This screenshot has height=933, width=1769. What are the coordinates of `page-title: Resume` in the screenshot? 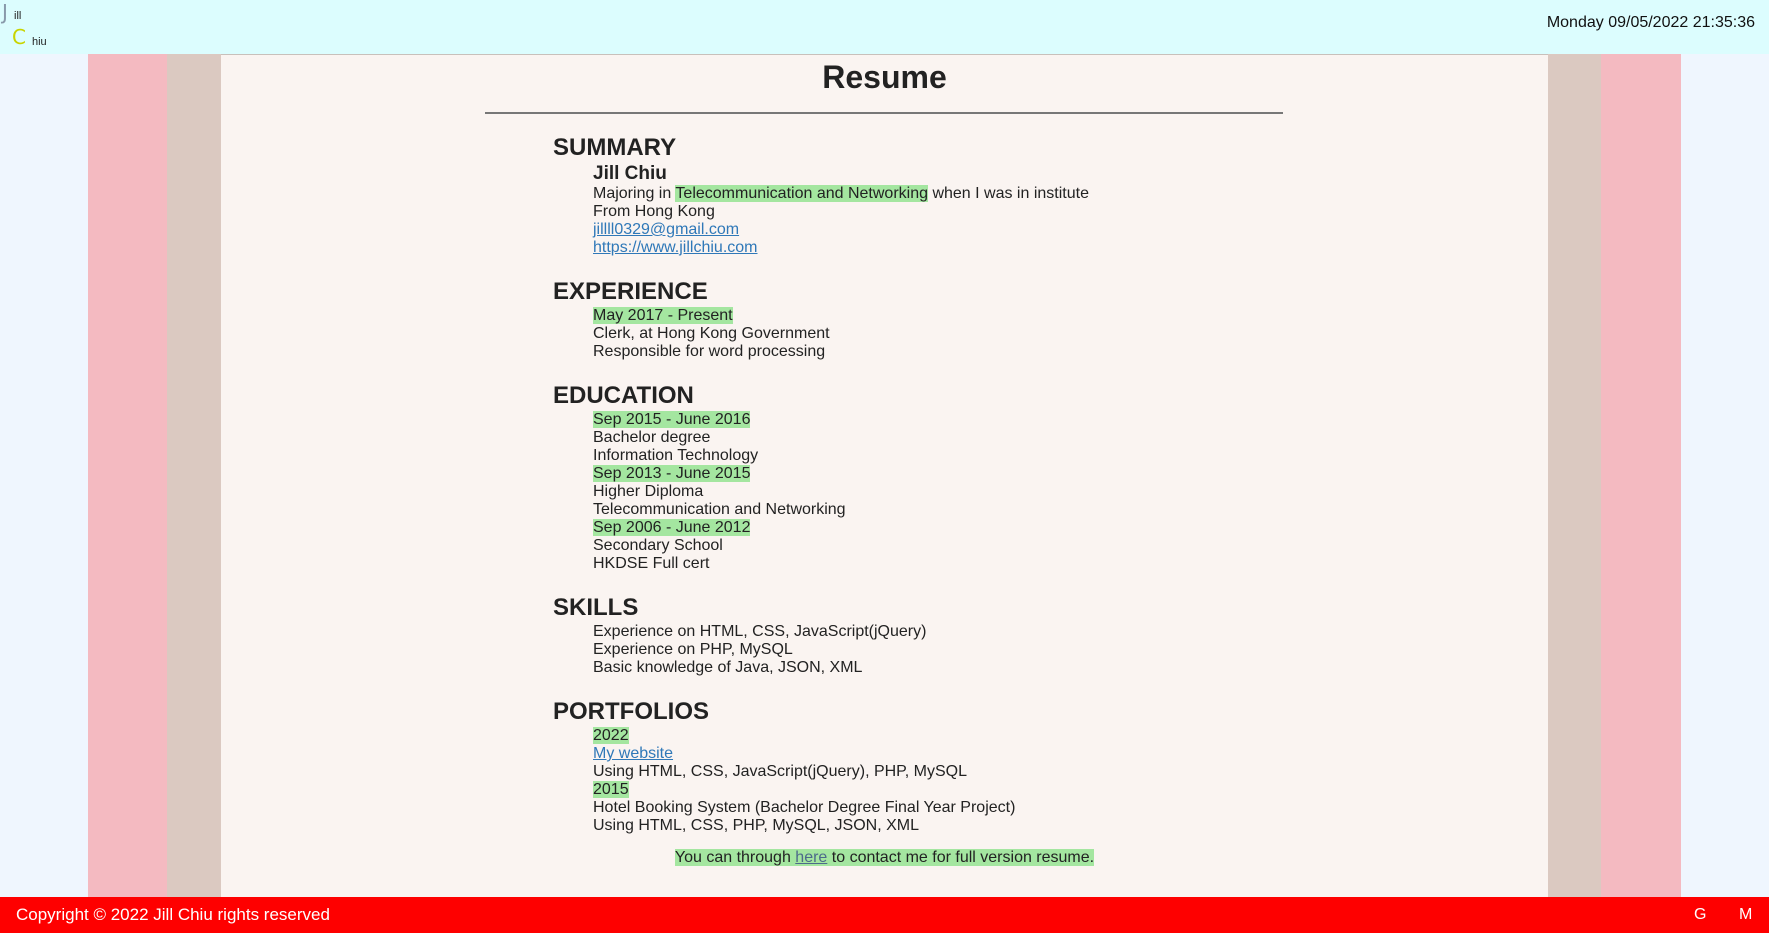 It's located at (884, 77).